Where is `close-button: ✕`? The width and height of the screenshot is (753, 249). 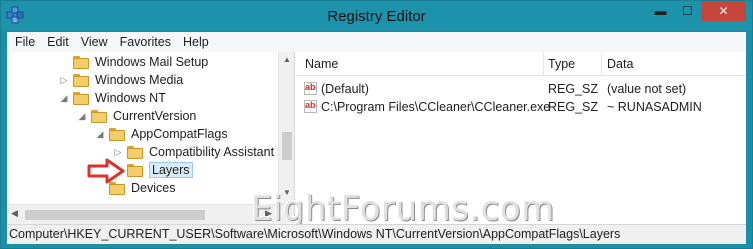 close-button: ✕ is located at coordinates (723, 11).